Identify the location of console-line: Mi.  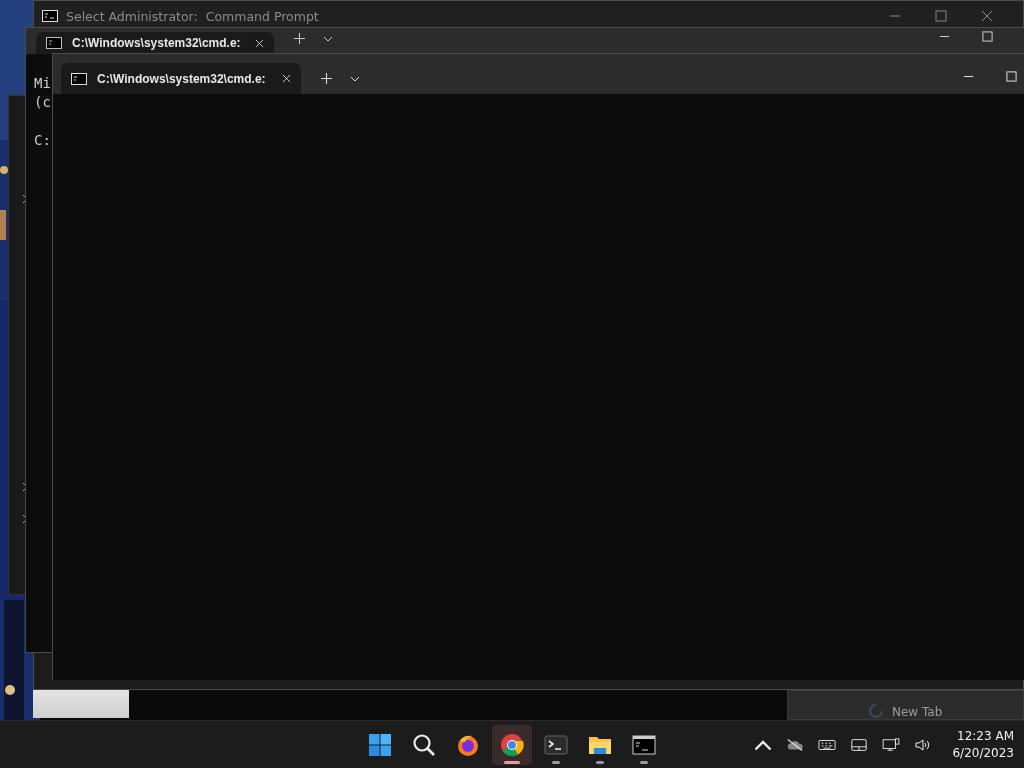
(42, 83).